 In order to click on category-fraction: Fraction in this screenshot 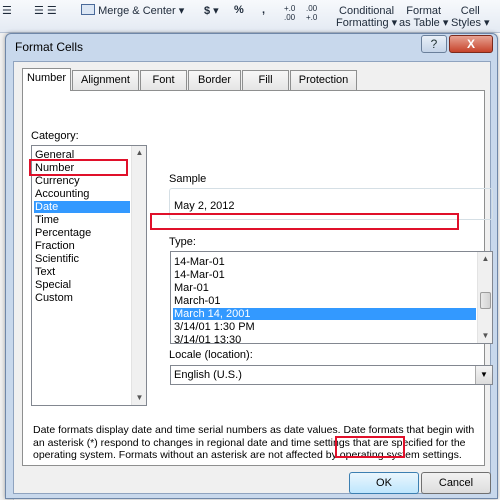, I will do `click(54, 246)`.